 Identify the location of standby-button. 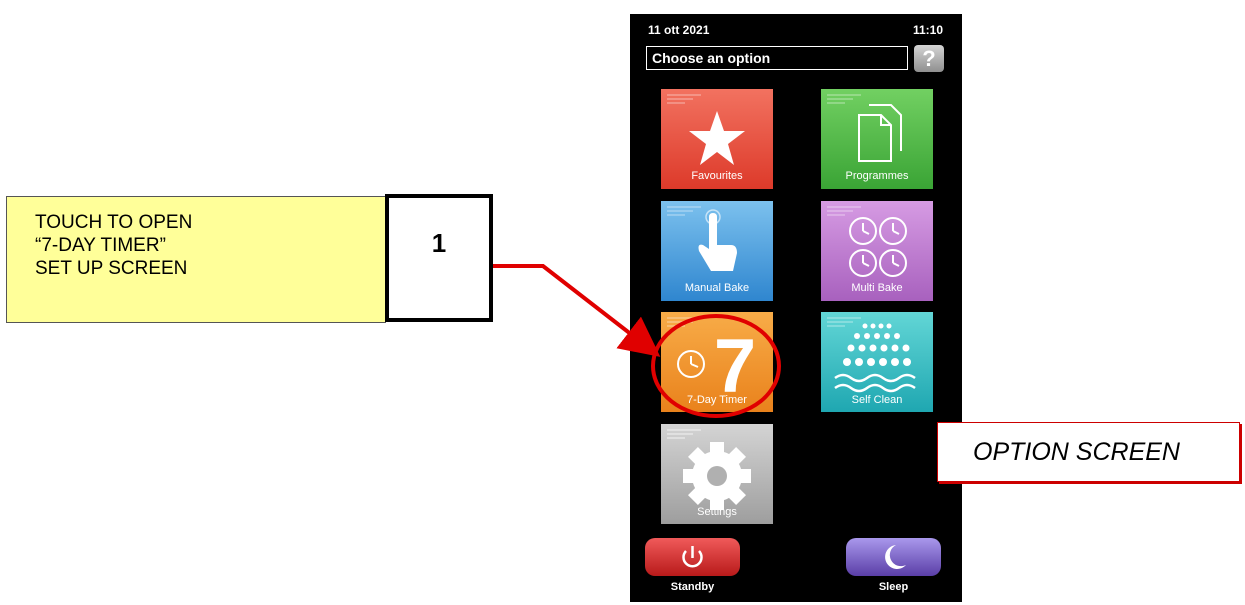
(692, 557).